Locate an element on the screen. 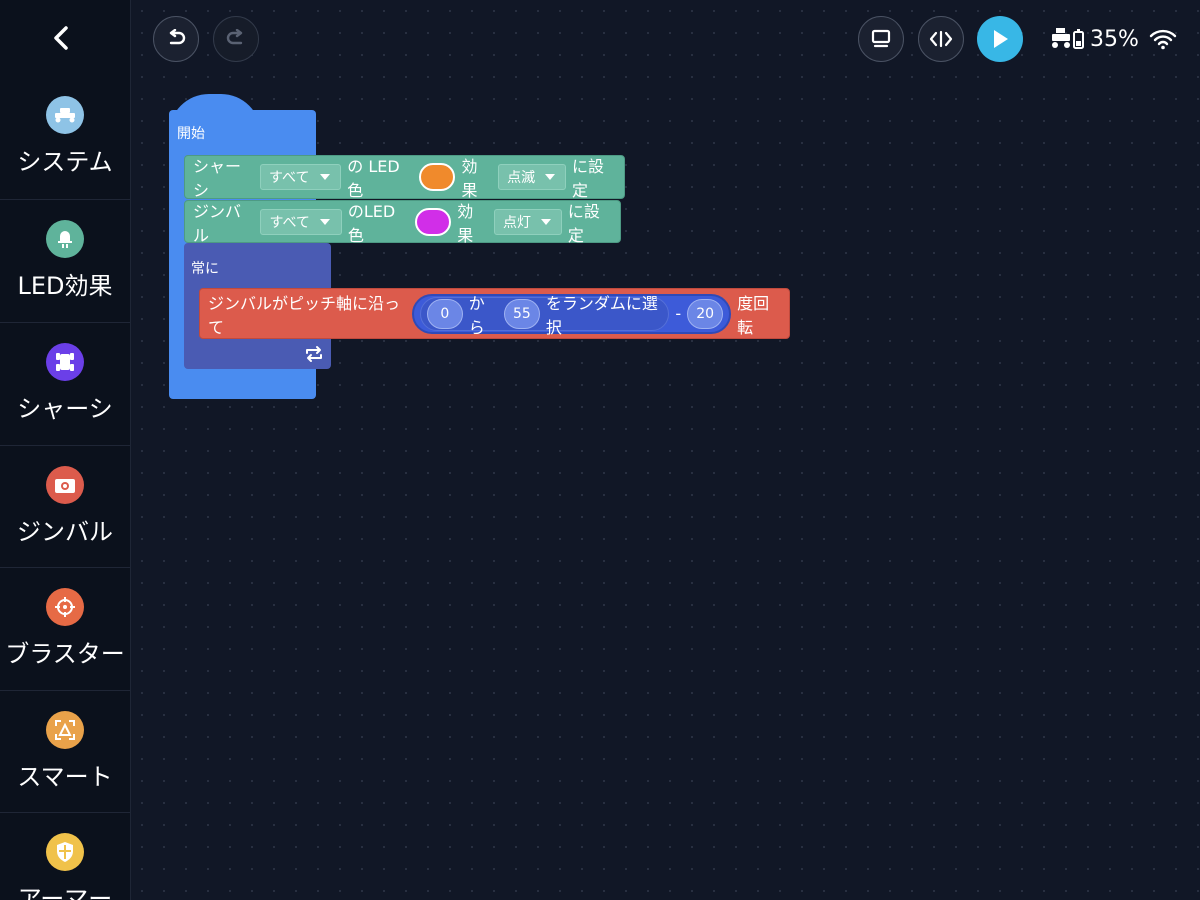  category-label: アーマー is located at coordinates (65, 892).